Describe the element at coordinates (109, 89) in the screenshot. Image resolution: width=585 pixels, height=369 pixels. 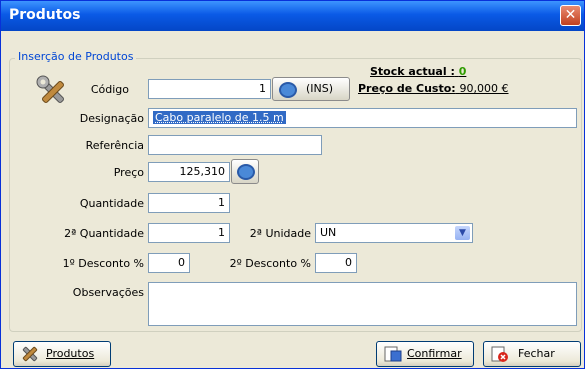
I see `codigo-label: Código` at that location.